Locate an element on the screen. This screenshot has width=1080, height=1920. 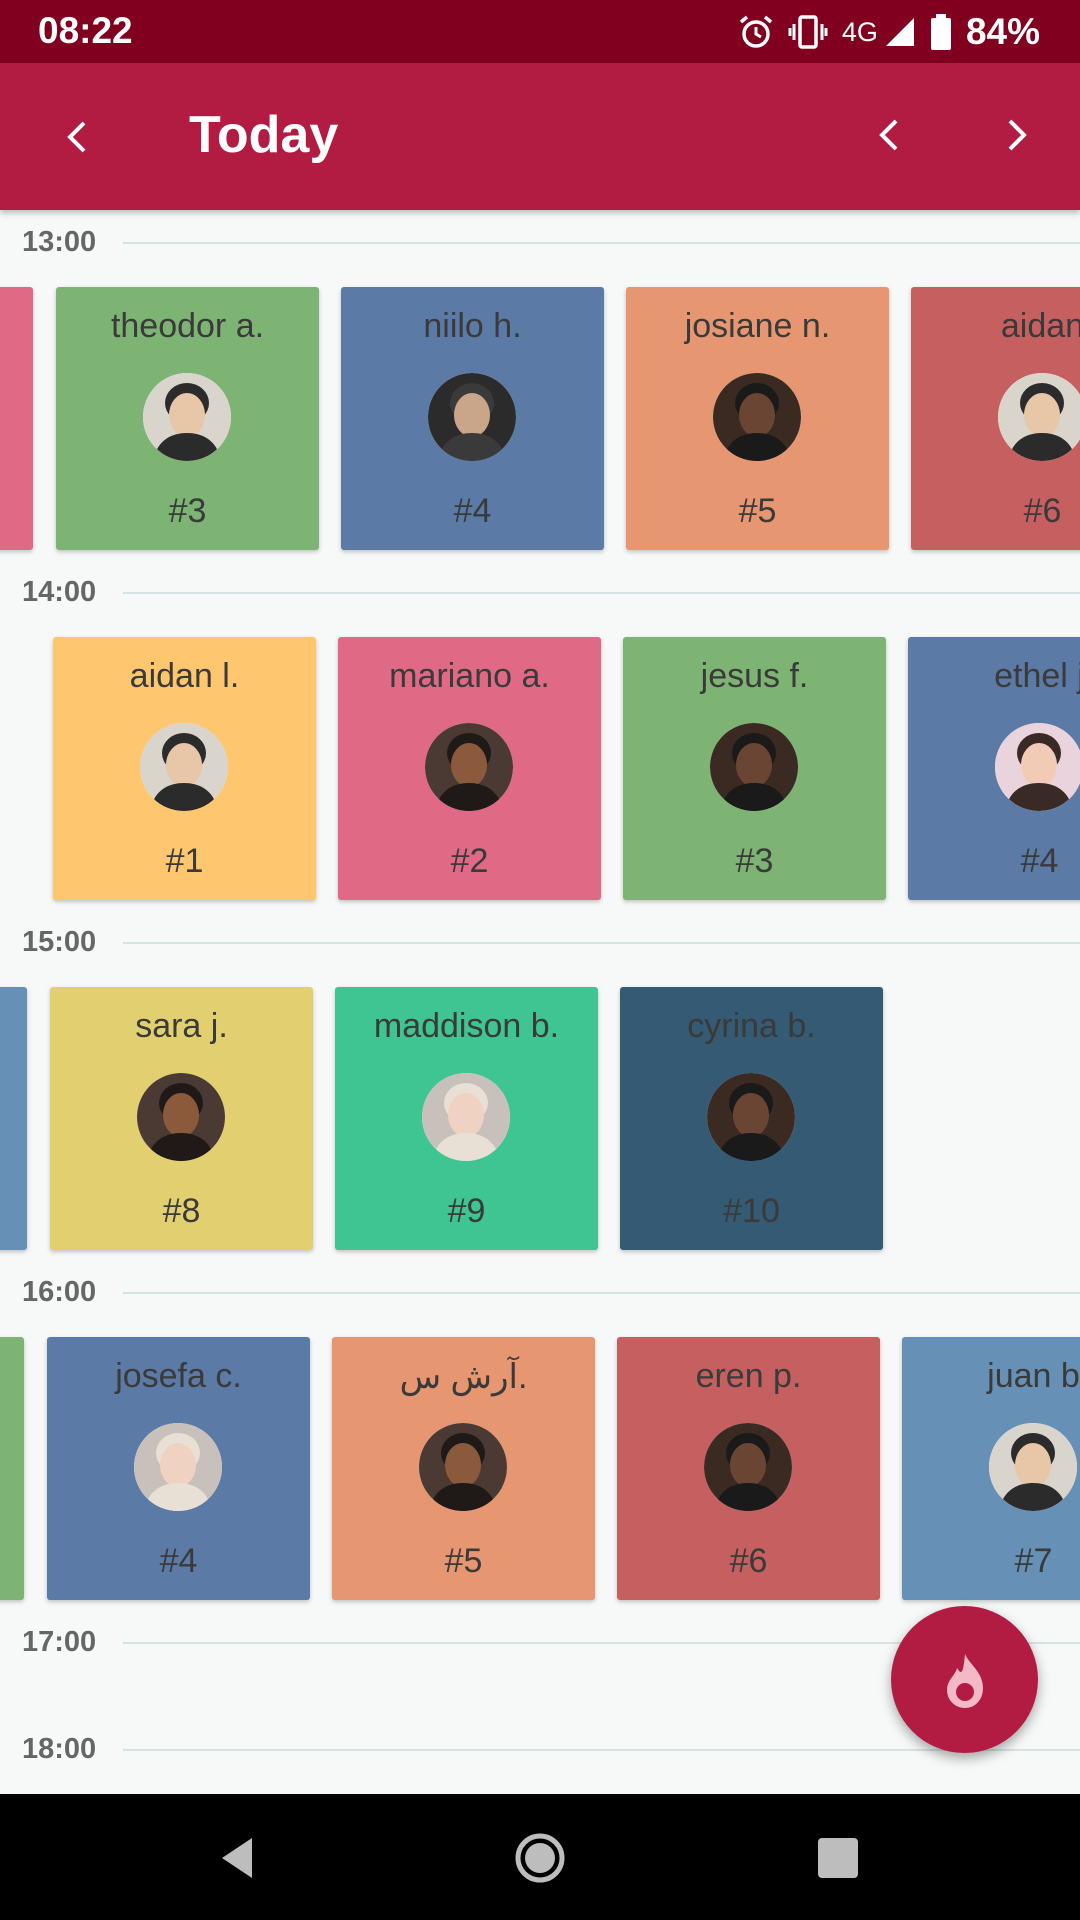
appointment-card: cyrina b. #10 is located at coordinates (751, 1118).